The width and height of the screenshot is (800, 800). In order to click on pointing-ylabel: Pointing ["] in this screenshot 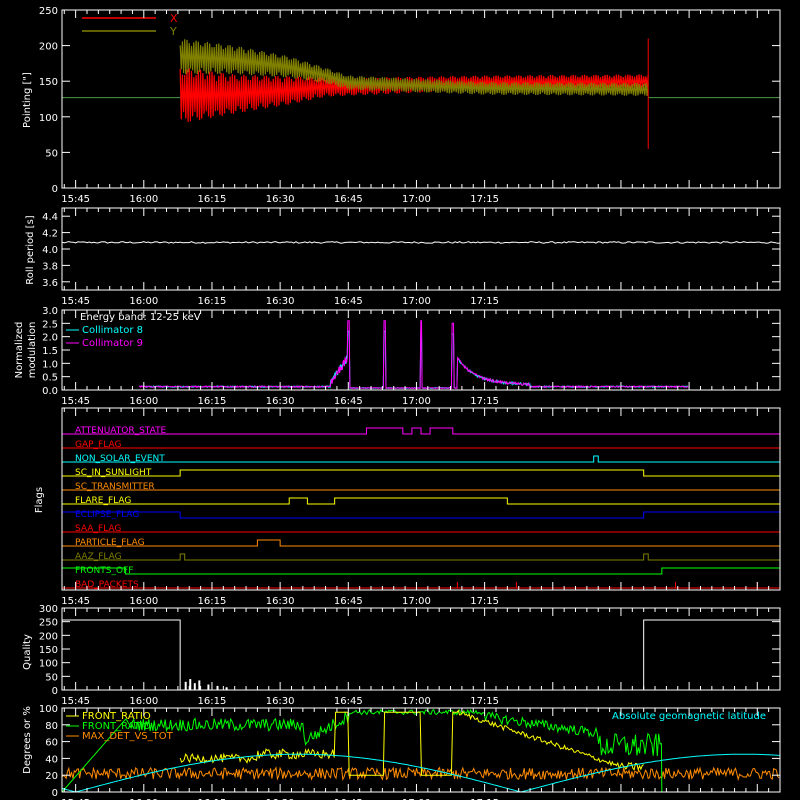, I will do `click(27, 100)`.